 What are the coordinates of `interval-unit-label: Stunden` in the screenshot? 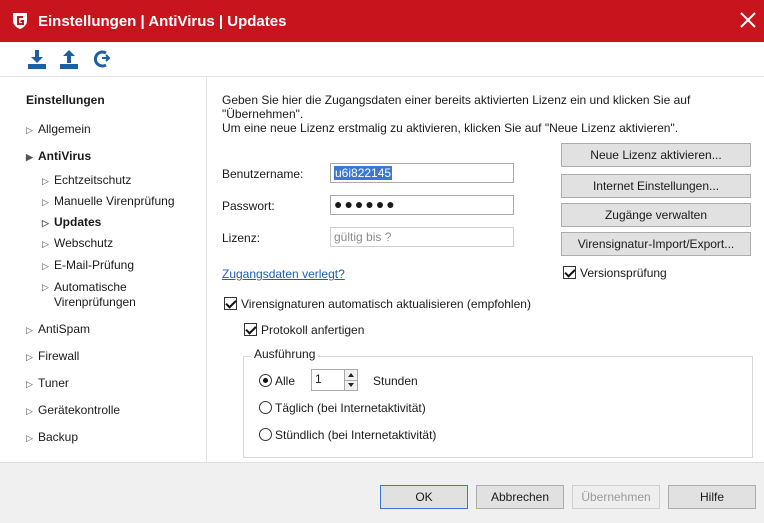 It's located at (395, 381).